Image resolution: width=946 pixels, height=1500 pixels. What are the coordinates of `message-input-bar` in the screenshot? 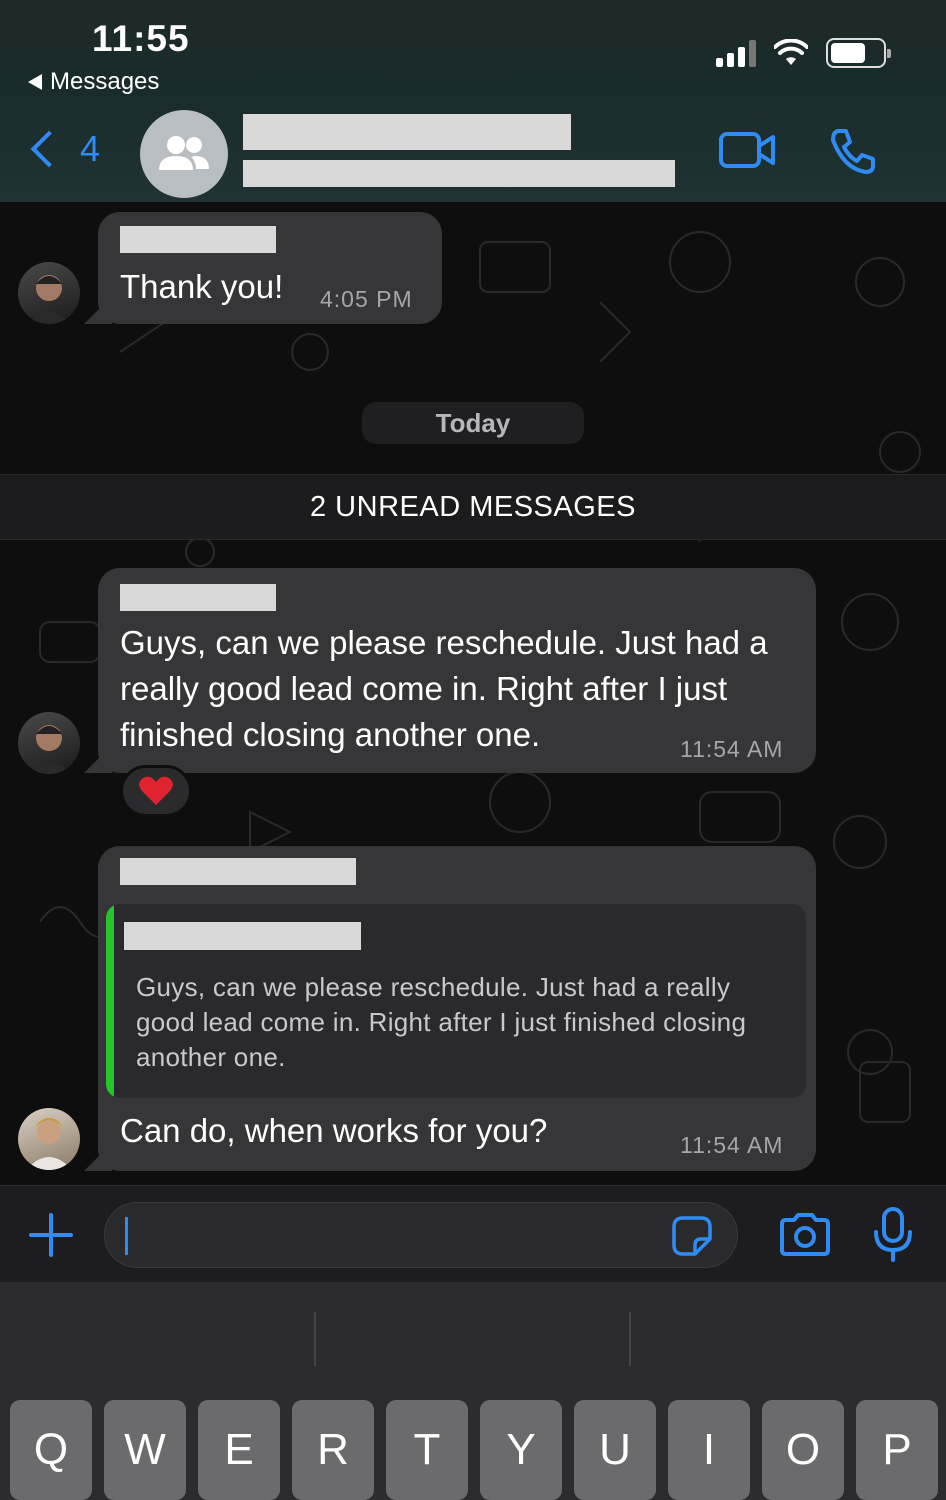 It's located at (473, 1233).